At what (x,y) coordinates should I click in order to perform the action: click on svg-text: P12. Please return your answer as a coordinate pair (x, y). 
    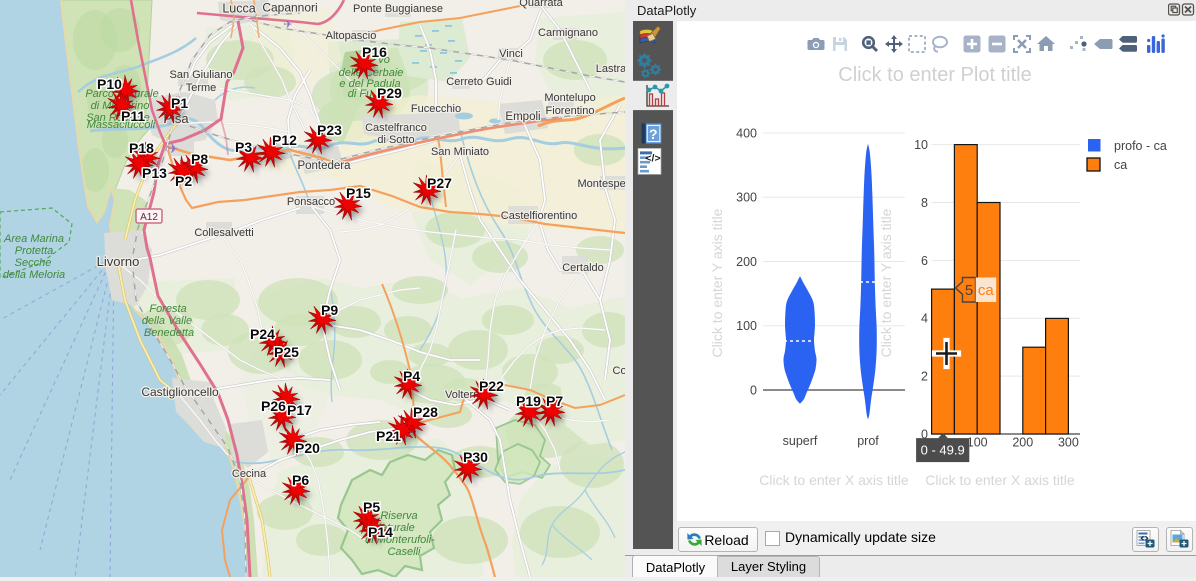
    Looking at the image, I should click on (284, 140).